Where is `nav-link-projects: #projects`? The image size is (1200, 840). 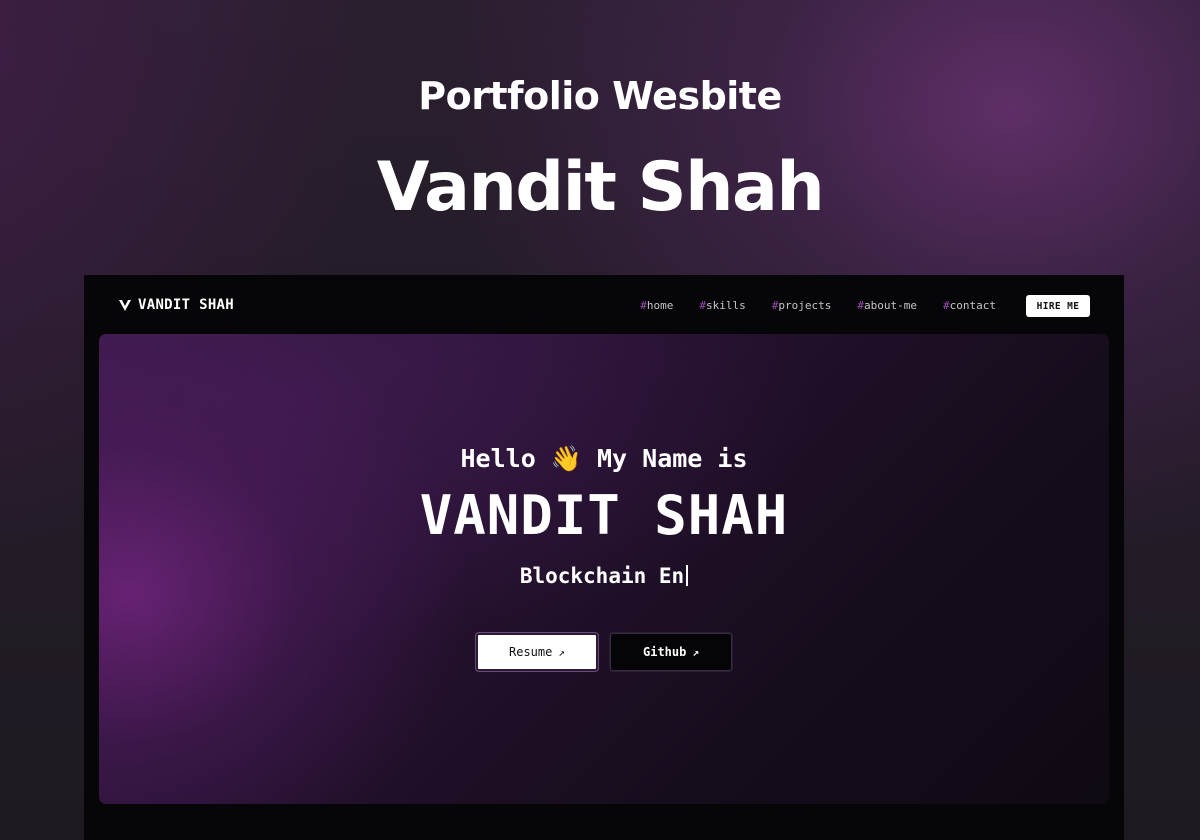 nav-link-projects: #projects is located at coordinates (802, 305).